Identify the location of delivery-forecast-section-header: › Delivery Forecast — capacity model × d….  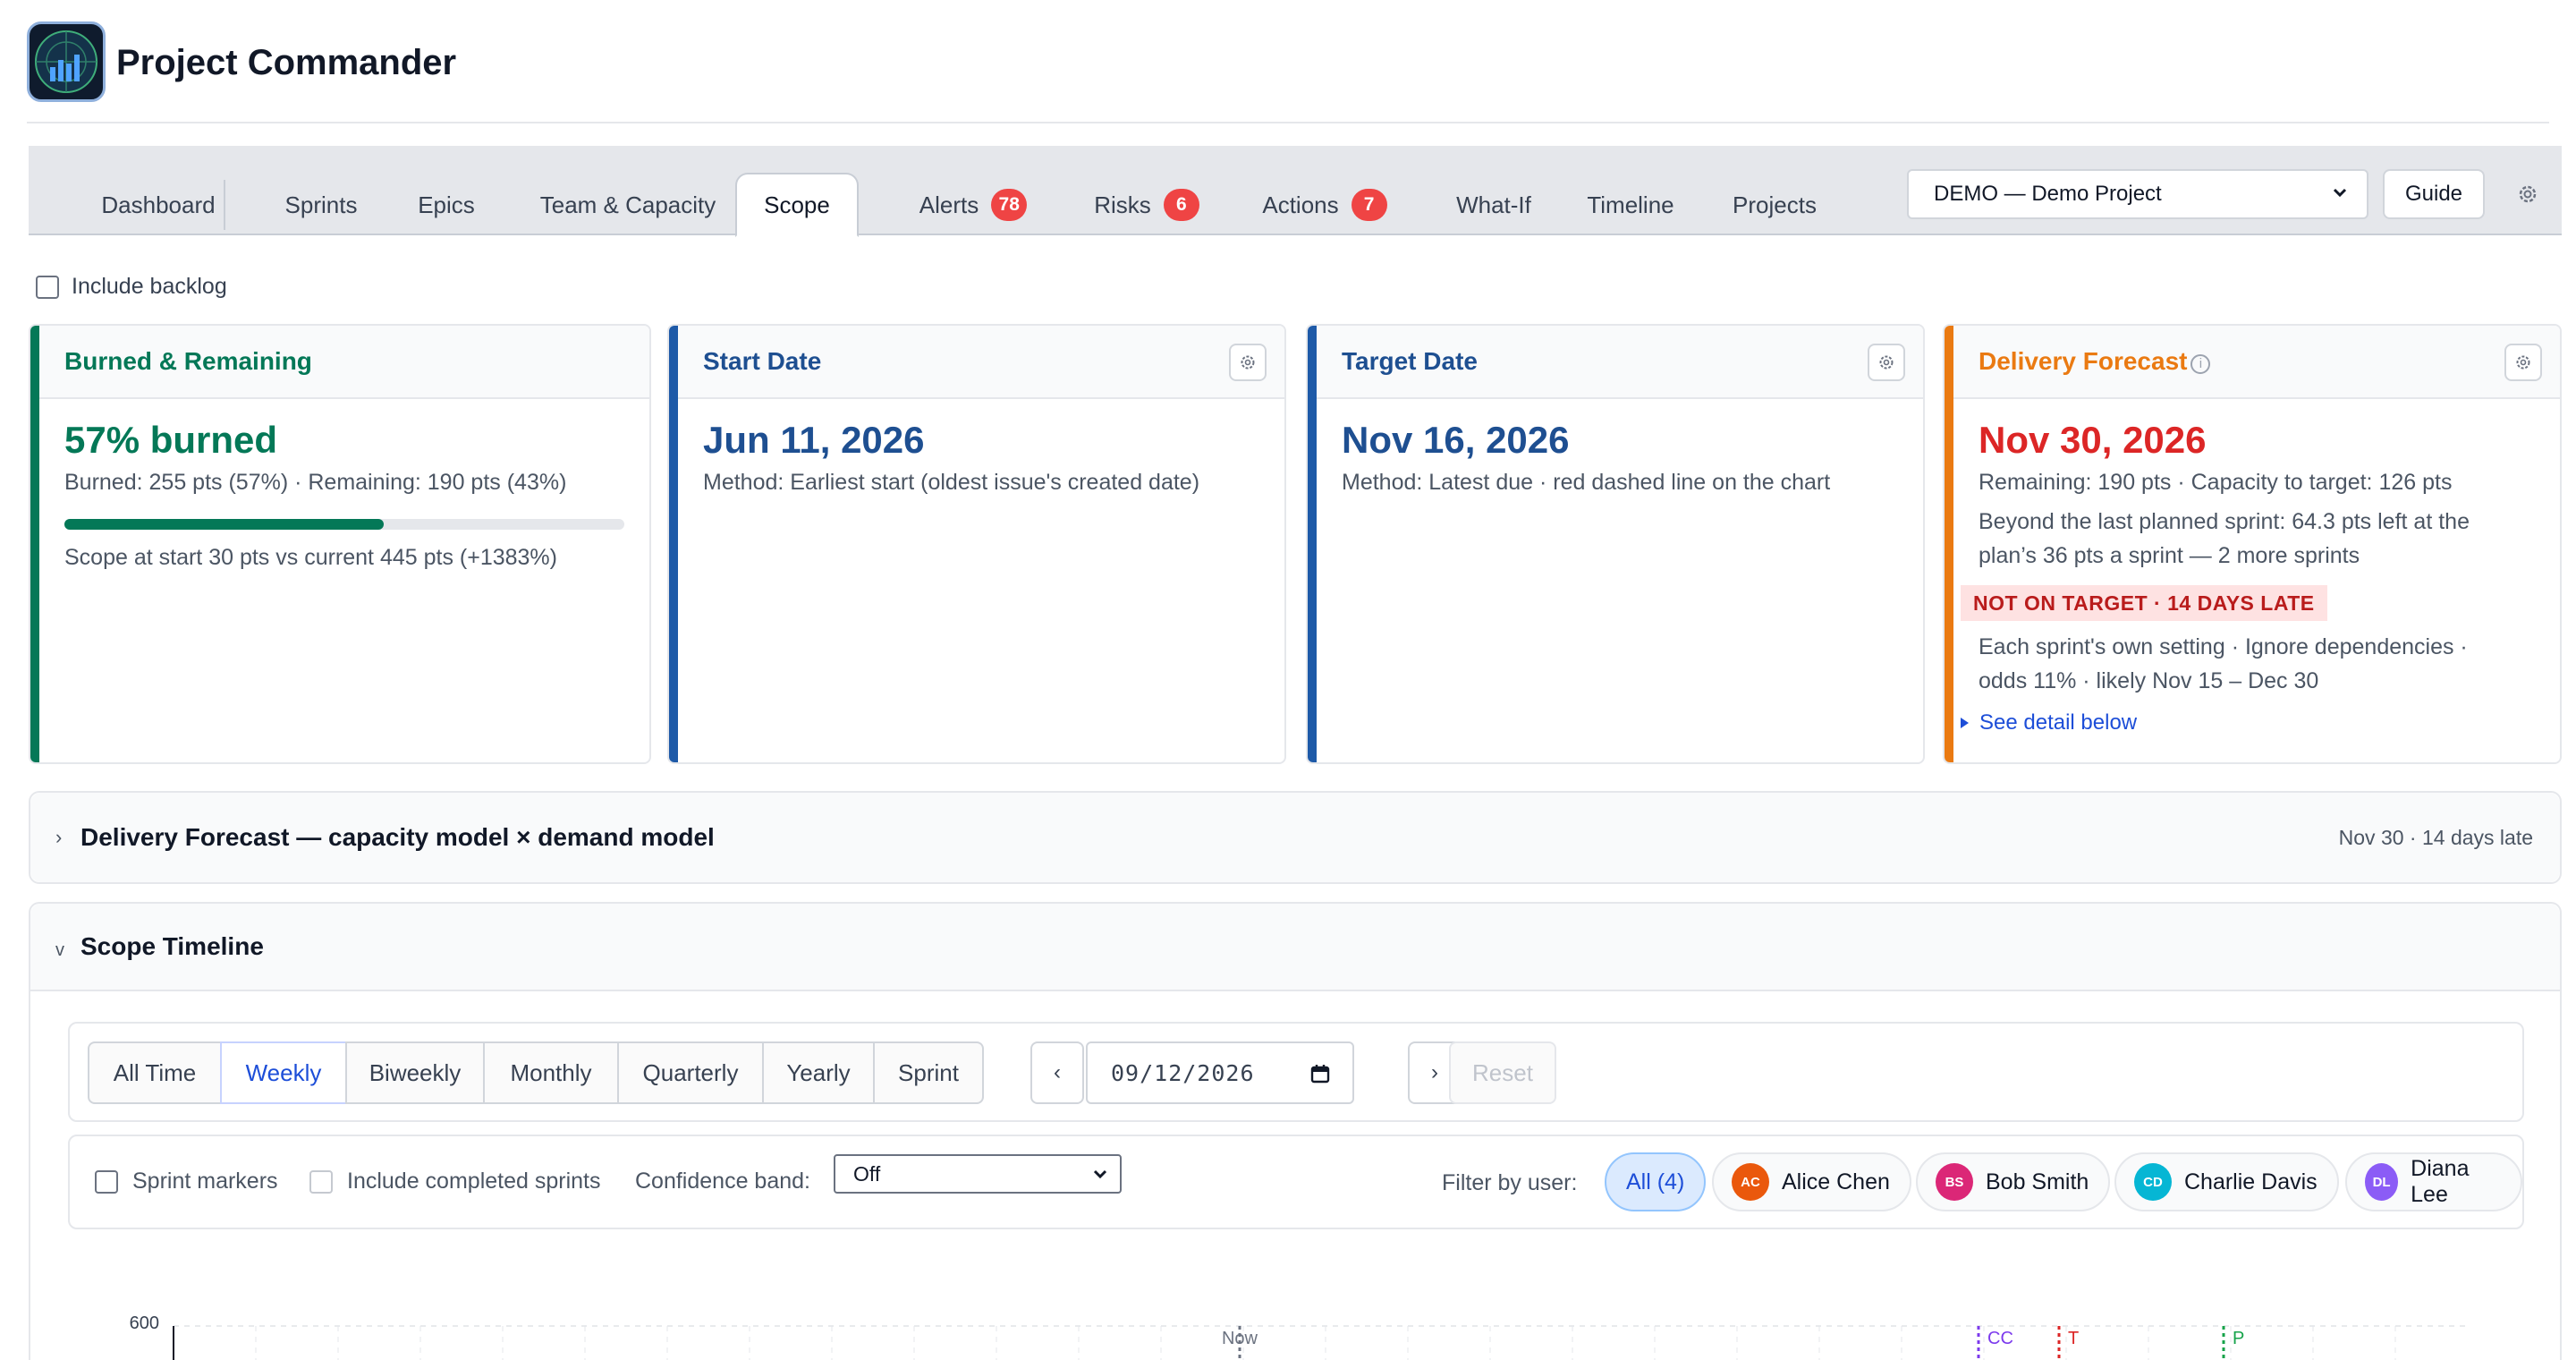
(1295, 837).